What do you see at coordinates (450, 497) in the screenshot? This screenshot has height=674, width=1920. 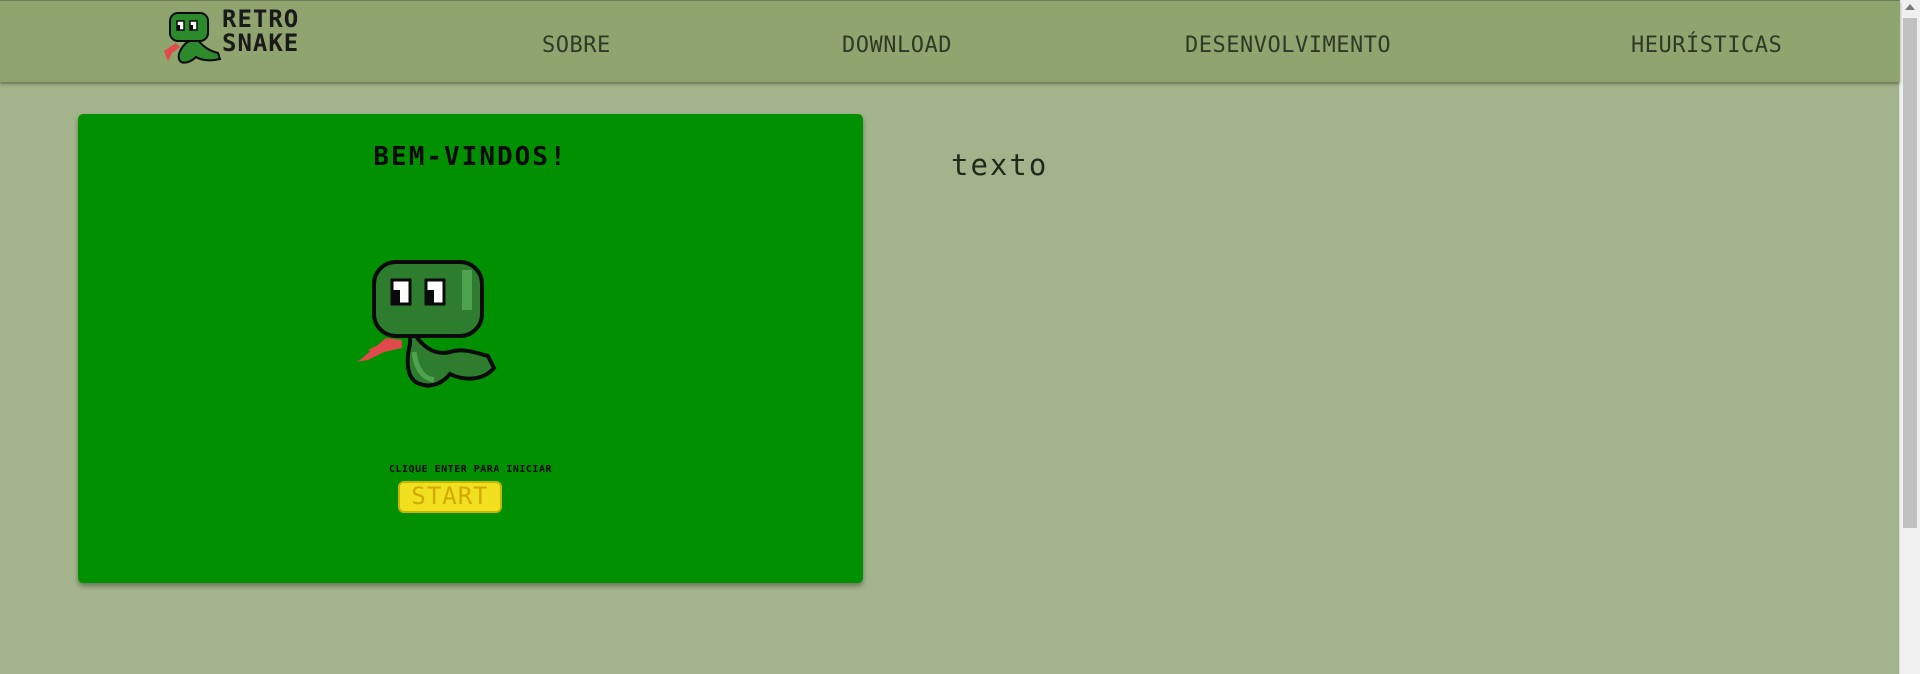 I see `start-button: START` at bounding box center [450, 497].